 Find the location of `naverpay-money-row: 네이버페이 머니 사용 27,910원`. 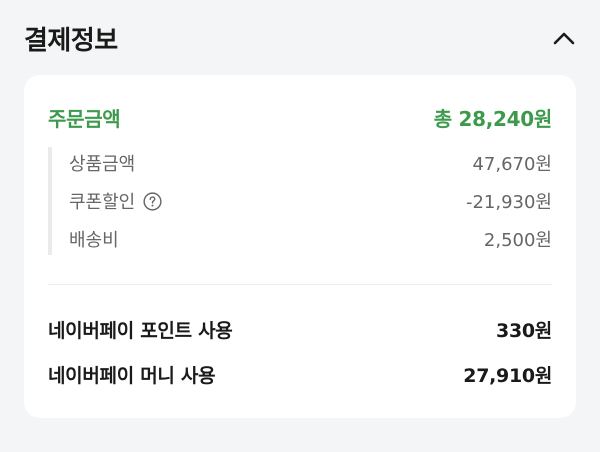

naverpay-money-row: 네이버페이 머니 사용 27,910원 is located at coordinates (300, 374).